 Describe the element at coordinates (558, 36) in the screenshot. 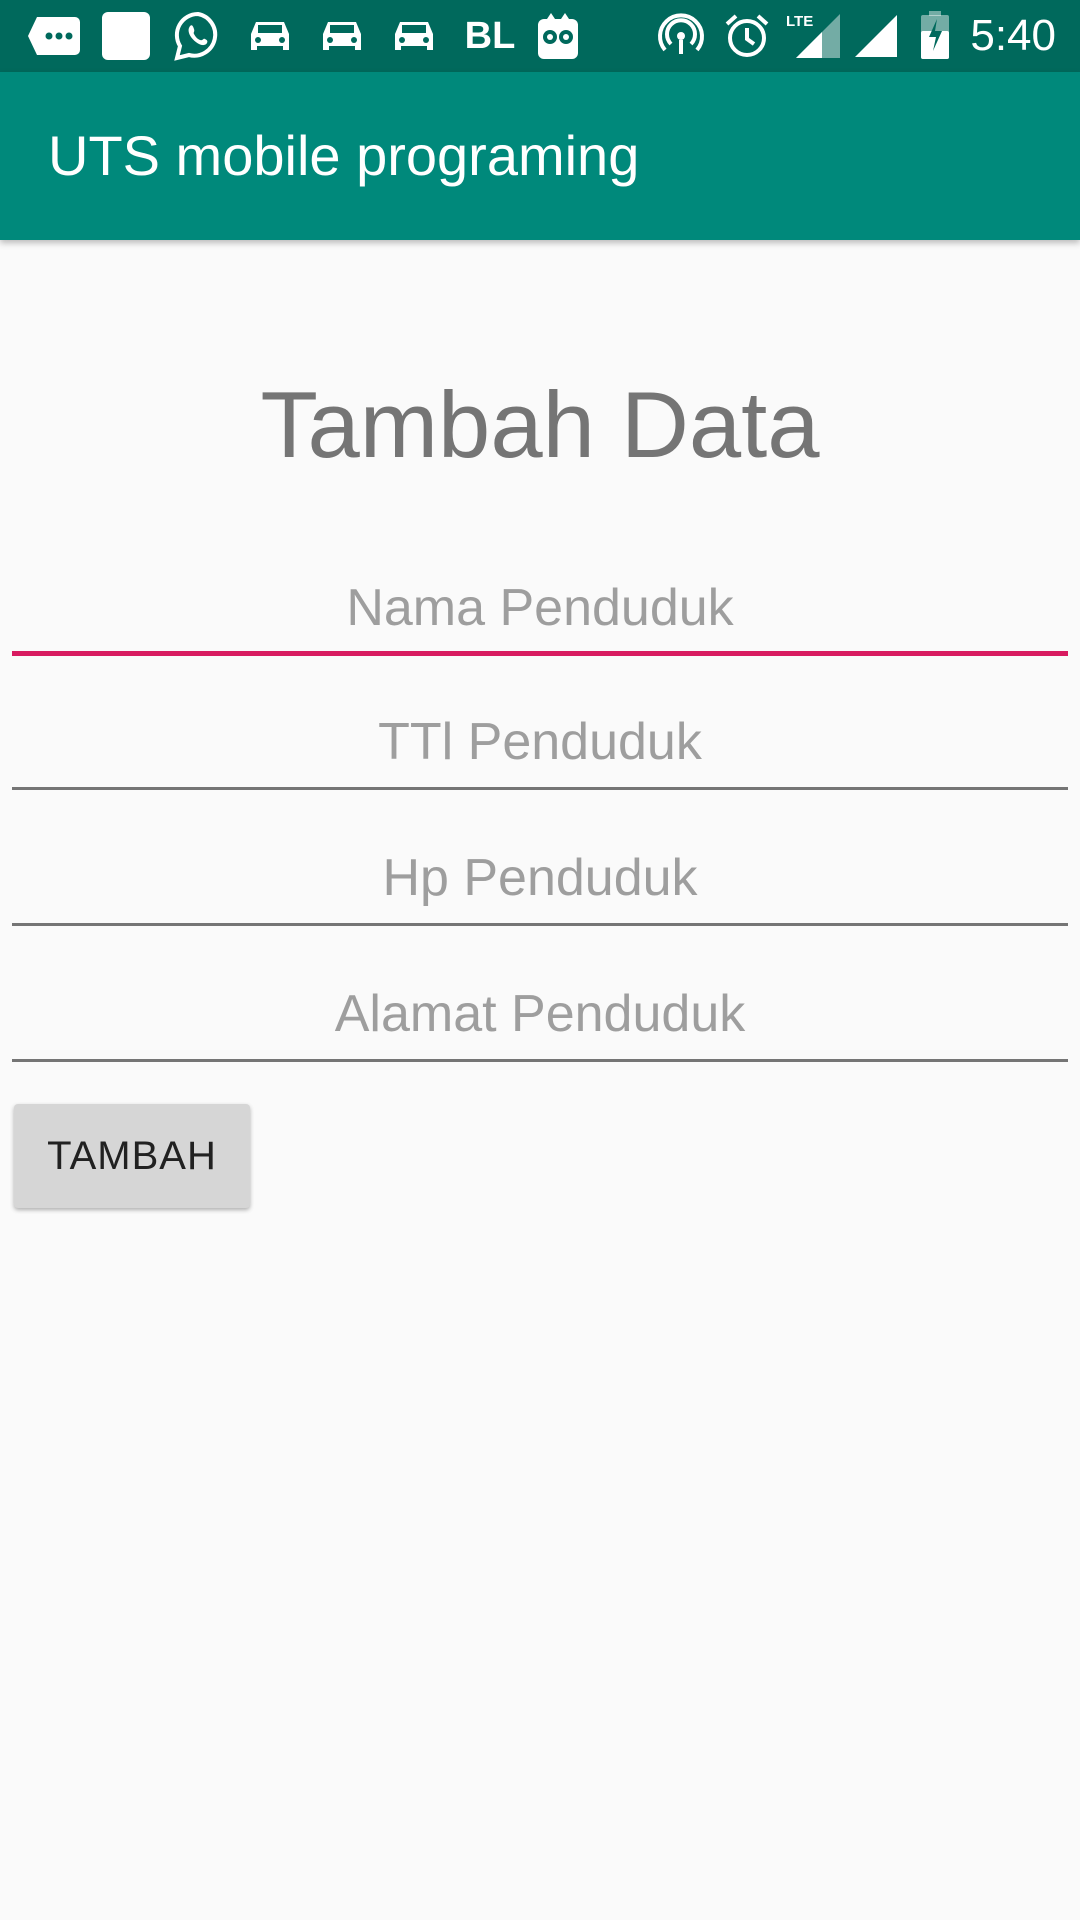

I see `owl-icon` at that location.